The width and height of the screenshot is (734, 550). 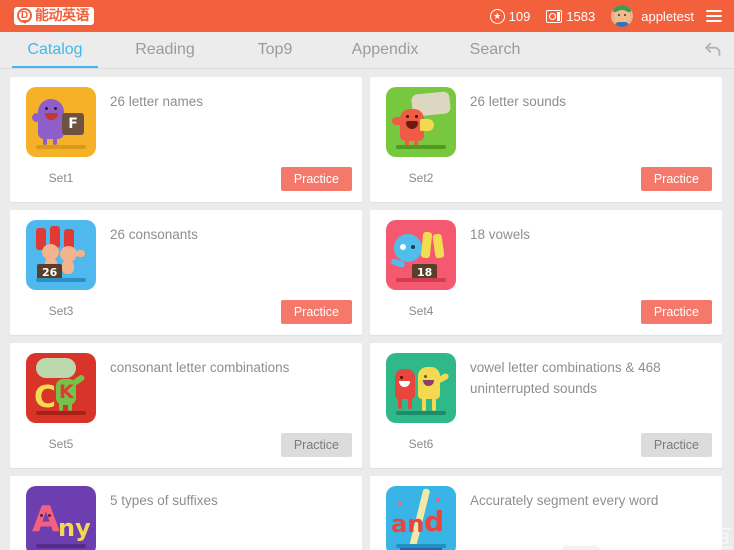 I want to click on tab-appendix: Appendix, so click(x=385, y=50).